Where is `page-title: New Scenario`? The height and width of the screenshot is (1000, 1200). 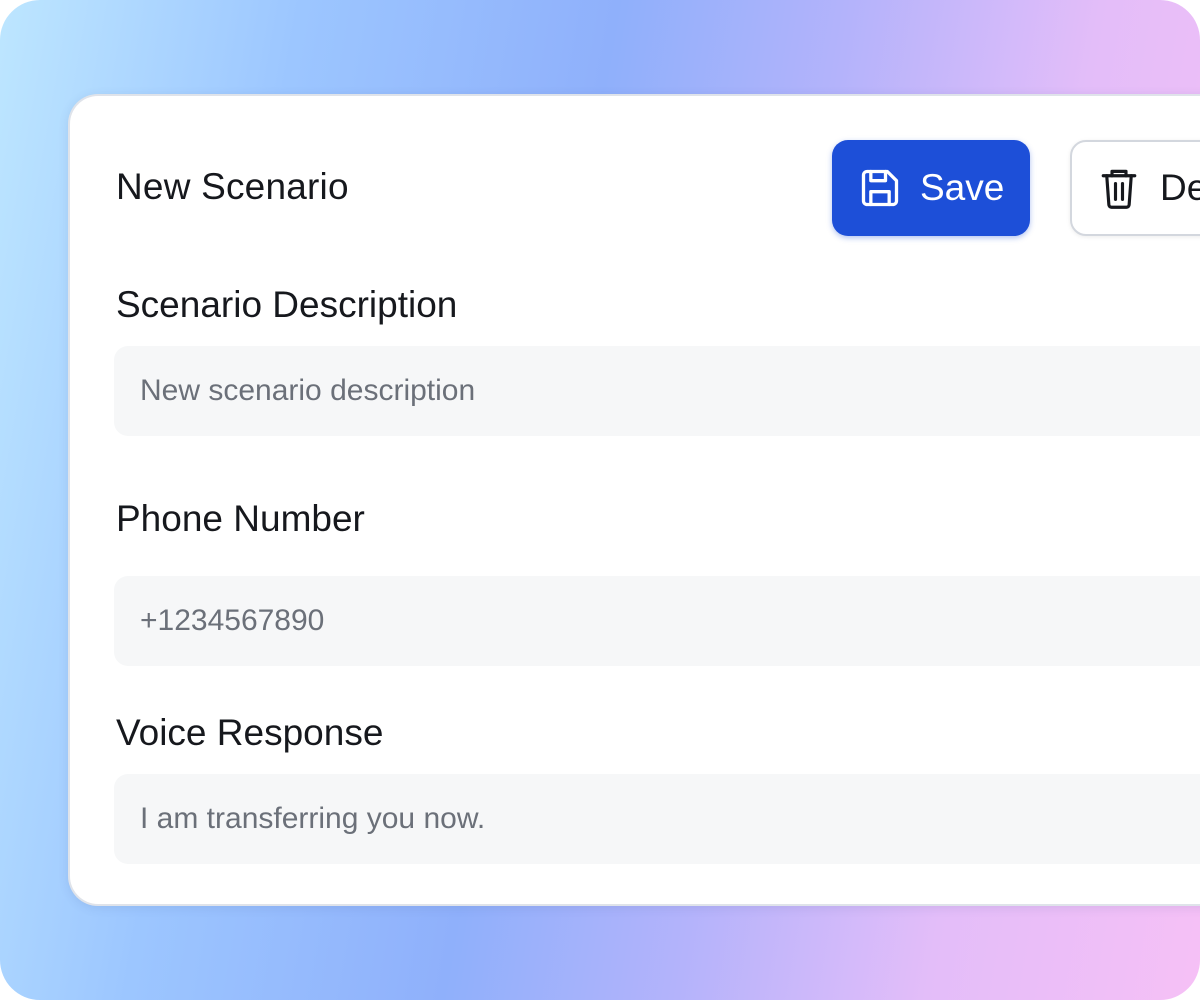
page-title: New Scenario is located at coordinates (232, 186).